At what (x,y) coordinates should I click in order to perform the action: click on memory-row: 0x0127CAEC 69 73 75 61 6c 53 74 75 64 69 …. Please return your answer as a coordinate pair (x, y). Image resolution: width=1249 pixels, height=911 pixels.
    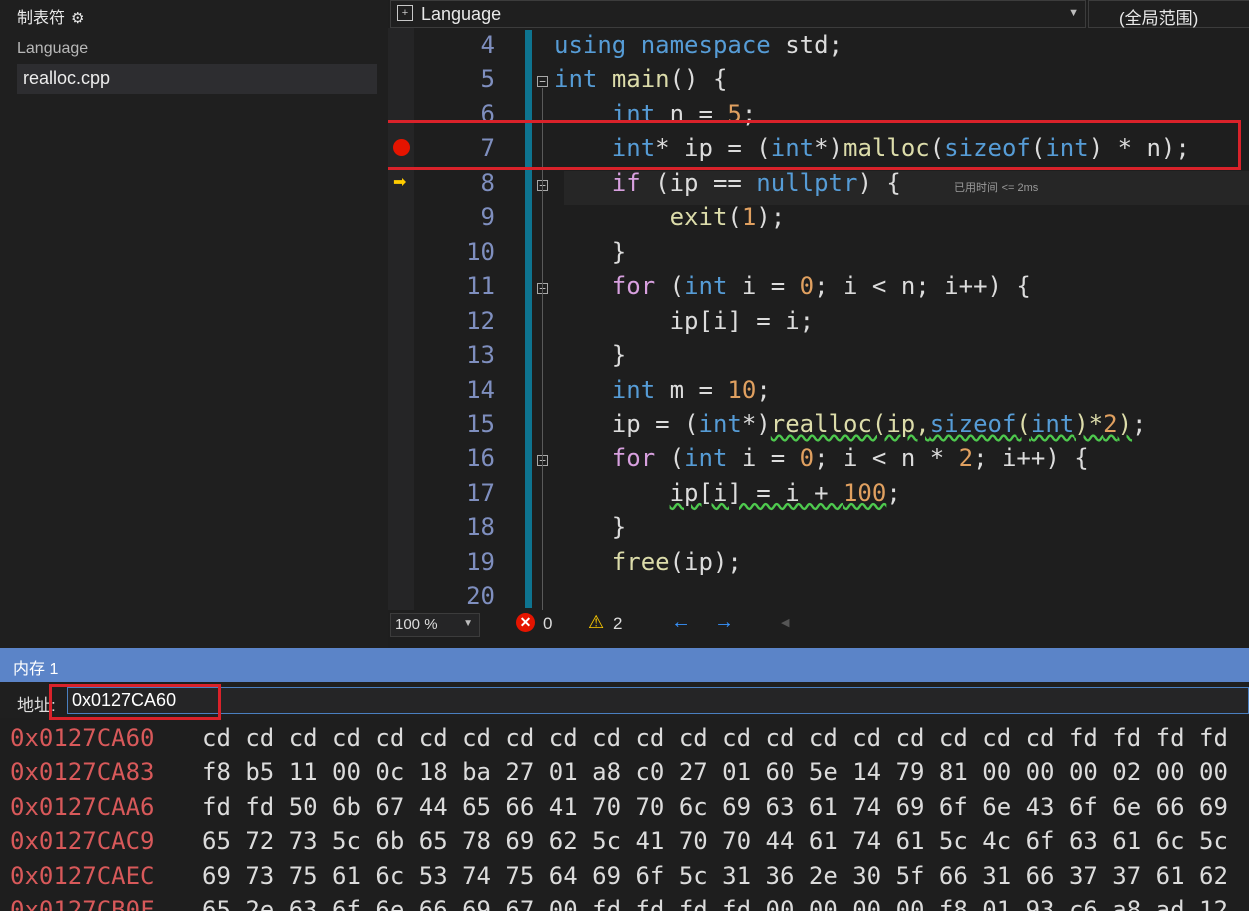
    Looking at the image, I should click on (624, 879).